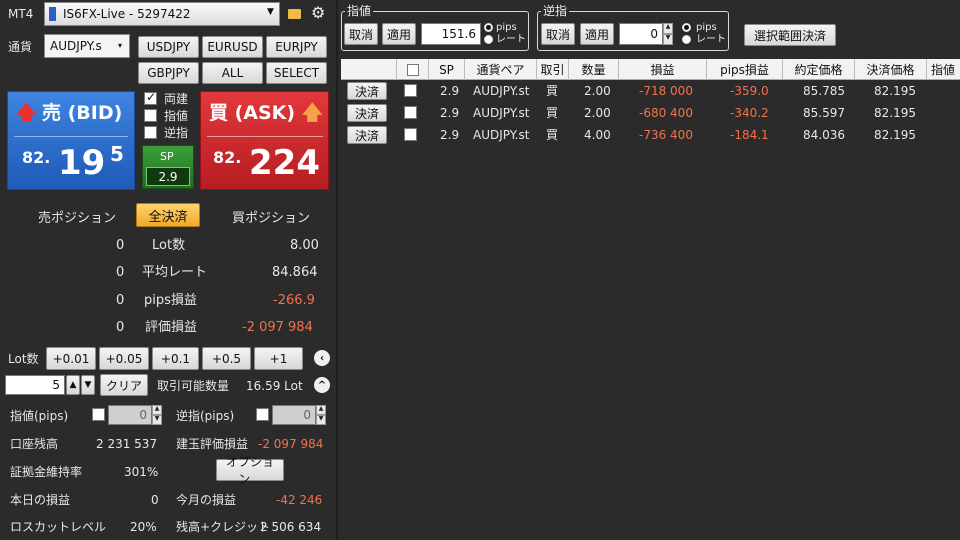 This screenshot has width=960, height=540. I want to click on losscut-label: ロスカットレベル, so click(58, 527).